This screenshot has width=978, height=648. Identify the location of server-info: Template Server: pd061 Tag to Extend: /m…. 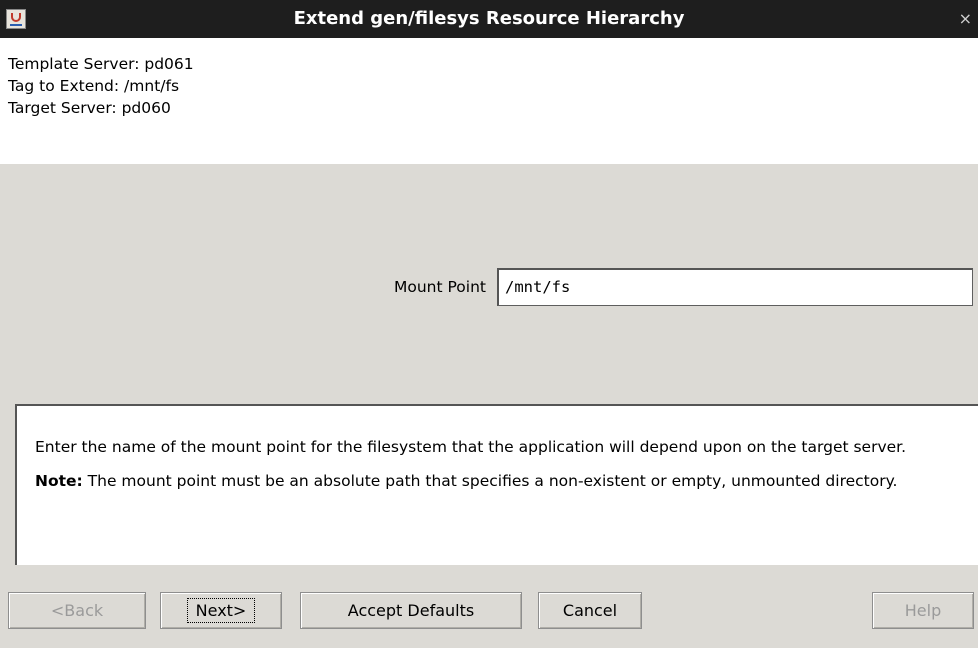
(101, 86).